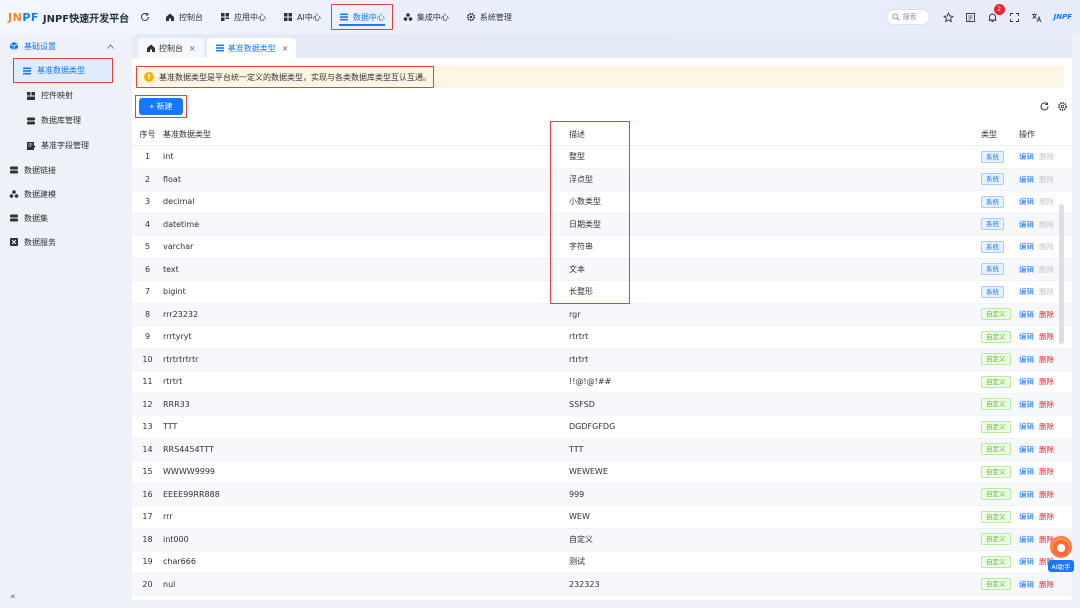  What do you see at coordinates (147, 449) in the screenshot?
I see `cell-no: 14` at bounding box center [147, 449].